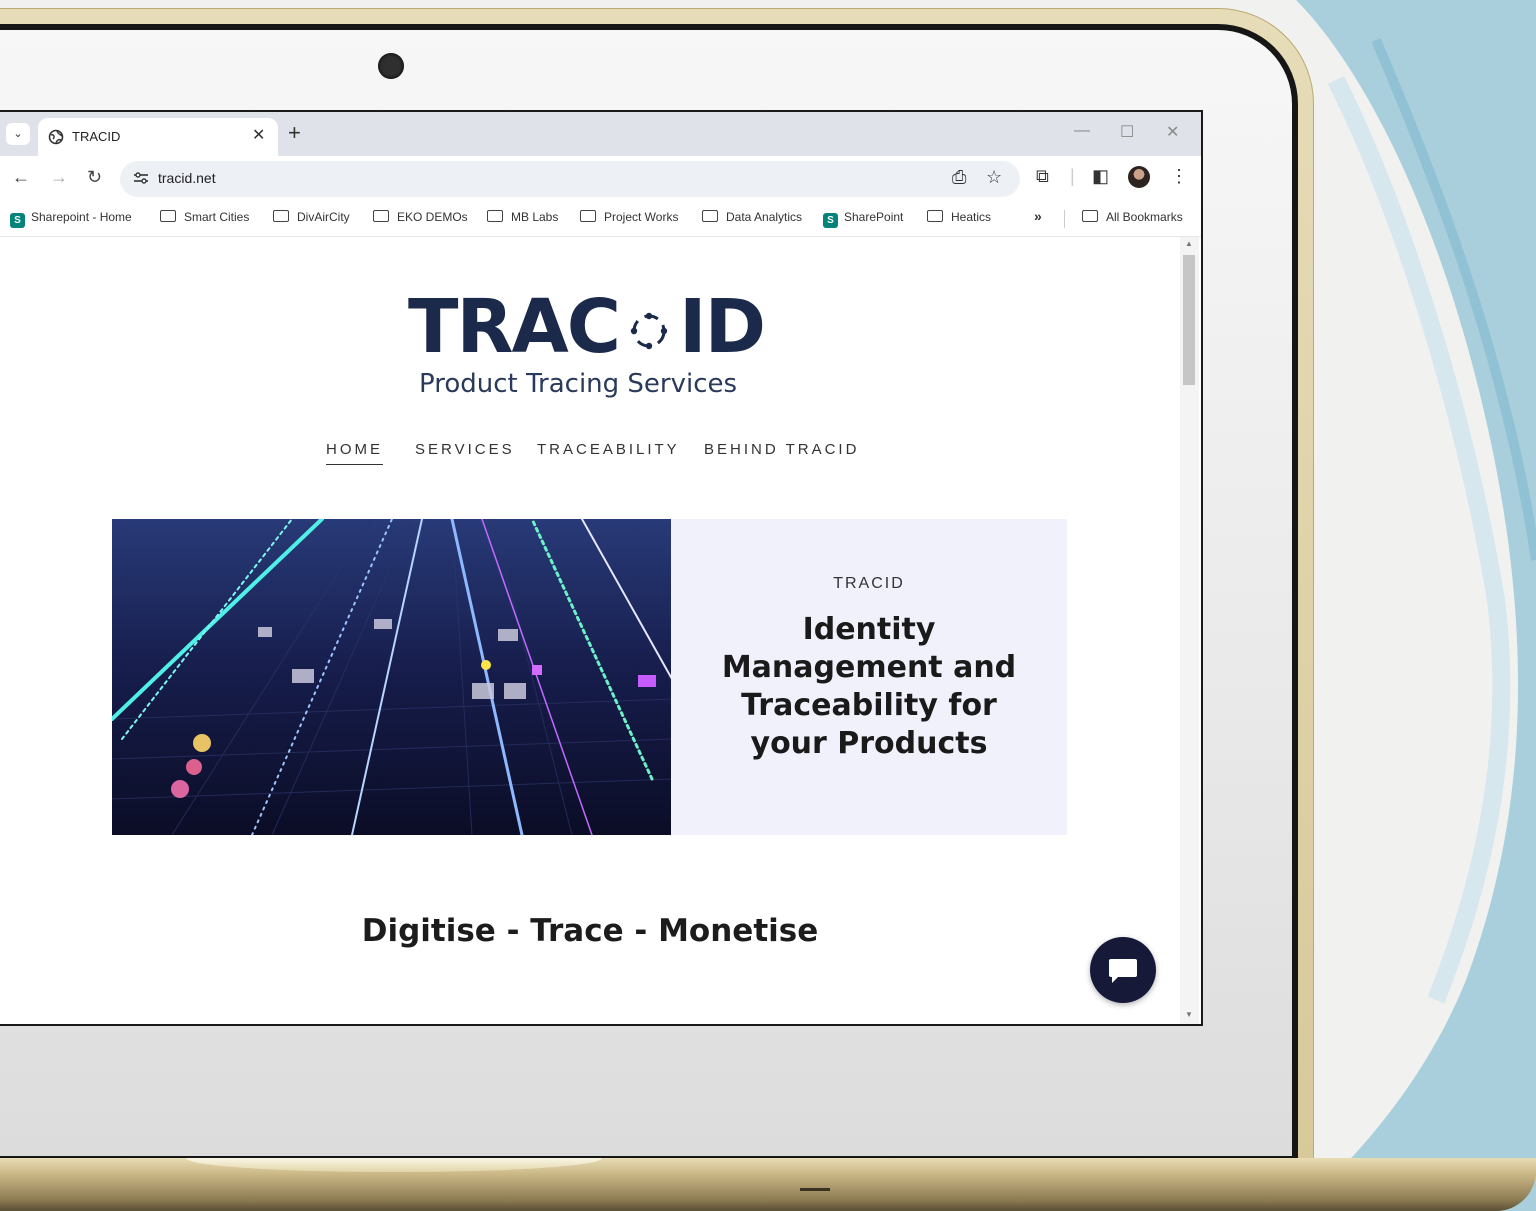 The height and width of the screenshot is (1211, 1536). Describe the element at coordinates (465, 449) in the screenshot. I see `nav-services: SERVICES` at that location.